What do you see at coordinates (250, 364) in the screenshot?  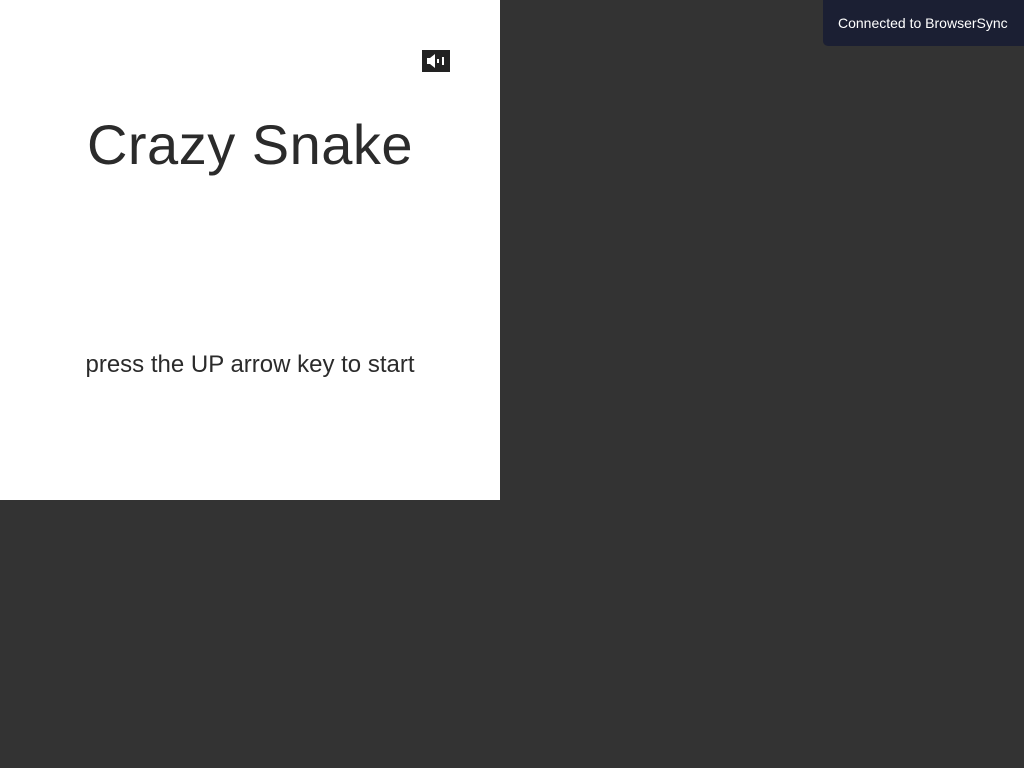 I see `start-instruction: press the UP arrow key to start` at bounding box center [250, 364].